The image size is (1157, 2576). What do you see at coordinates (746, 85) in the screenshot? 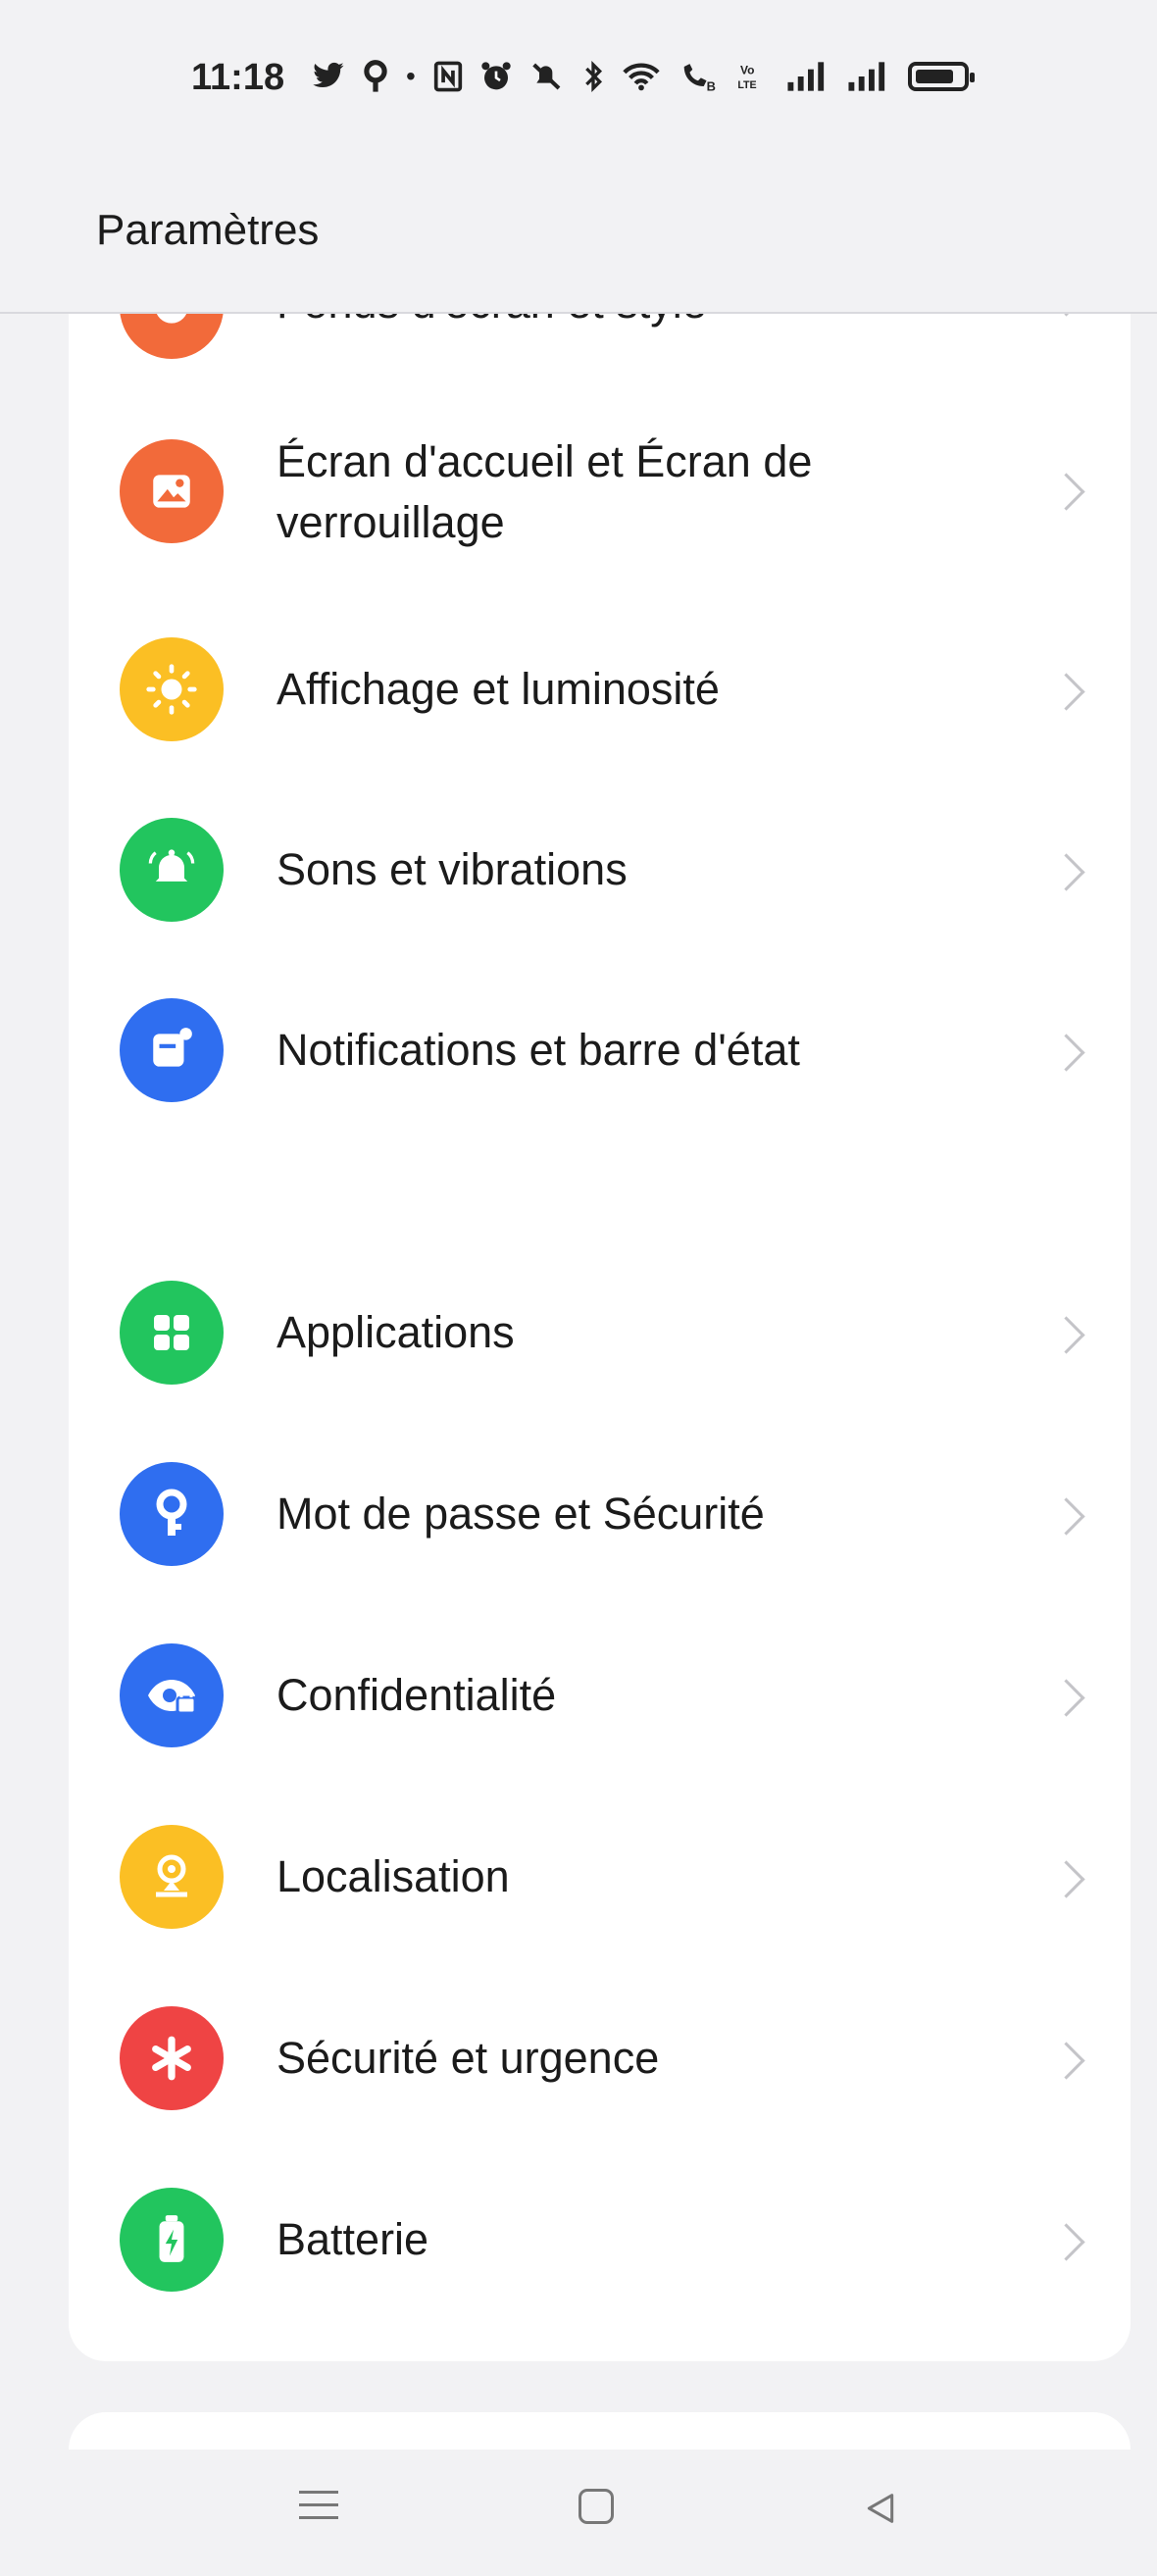
I see `svg-text: LTE` at bounding box center [746, 85].